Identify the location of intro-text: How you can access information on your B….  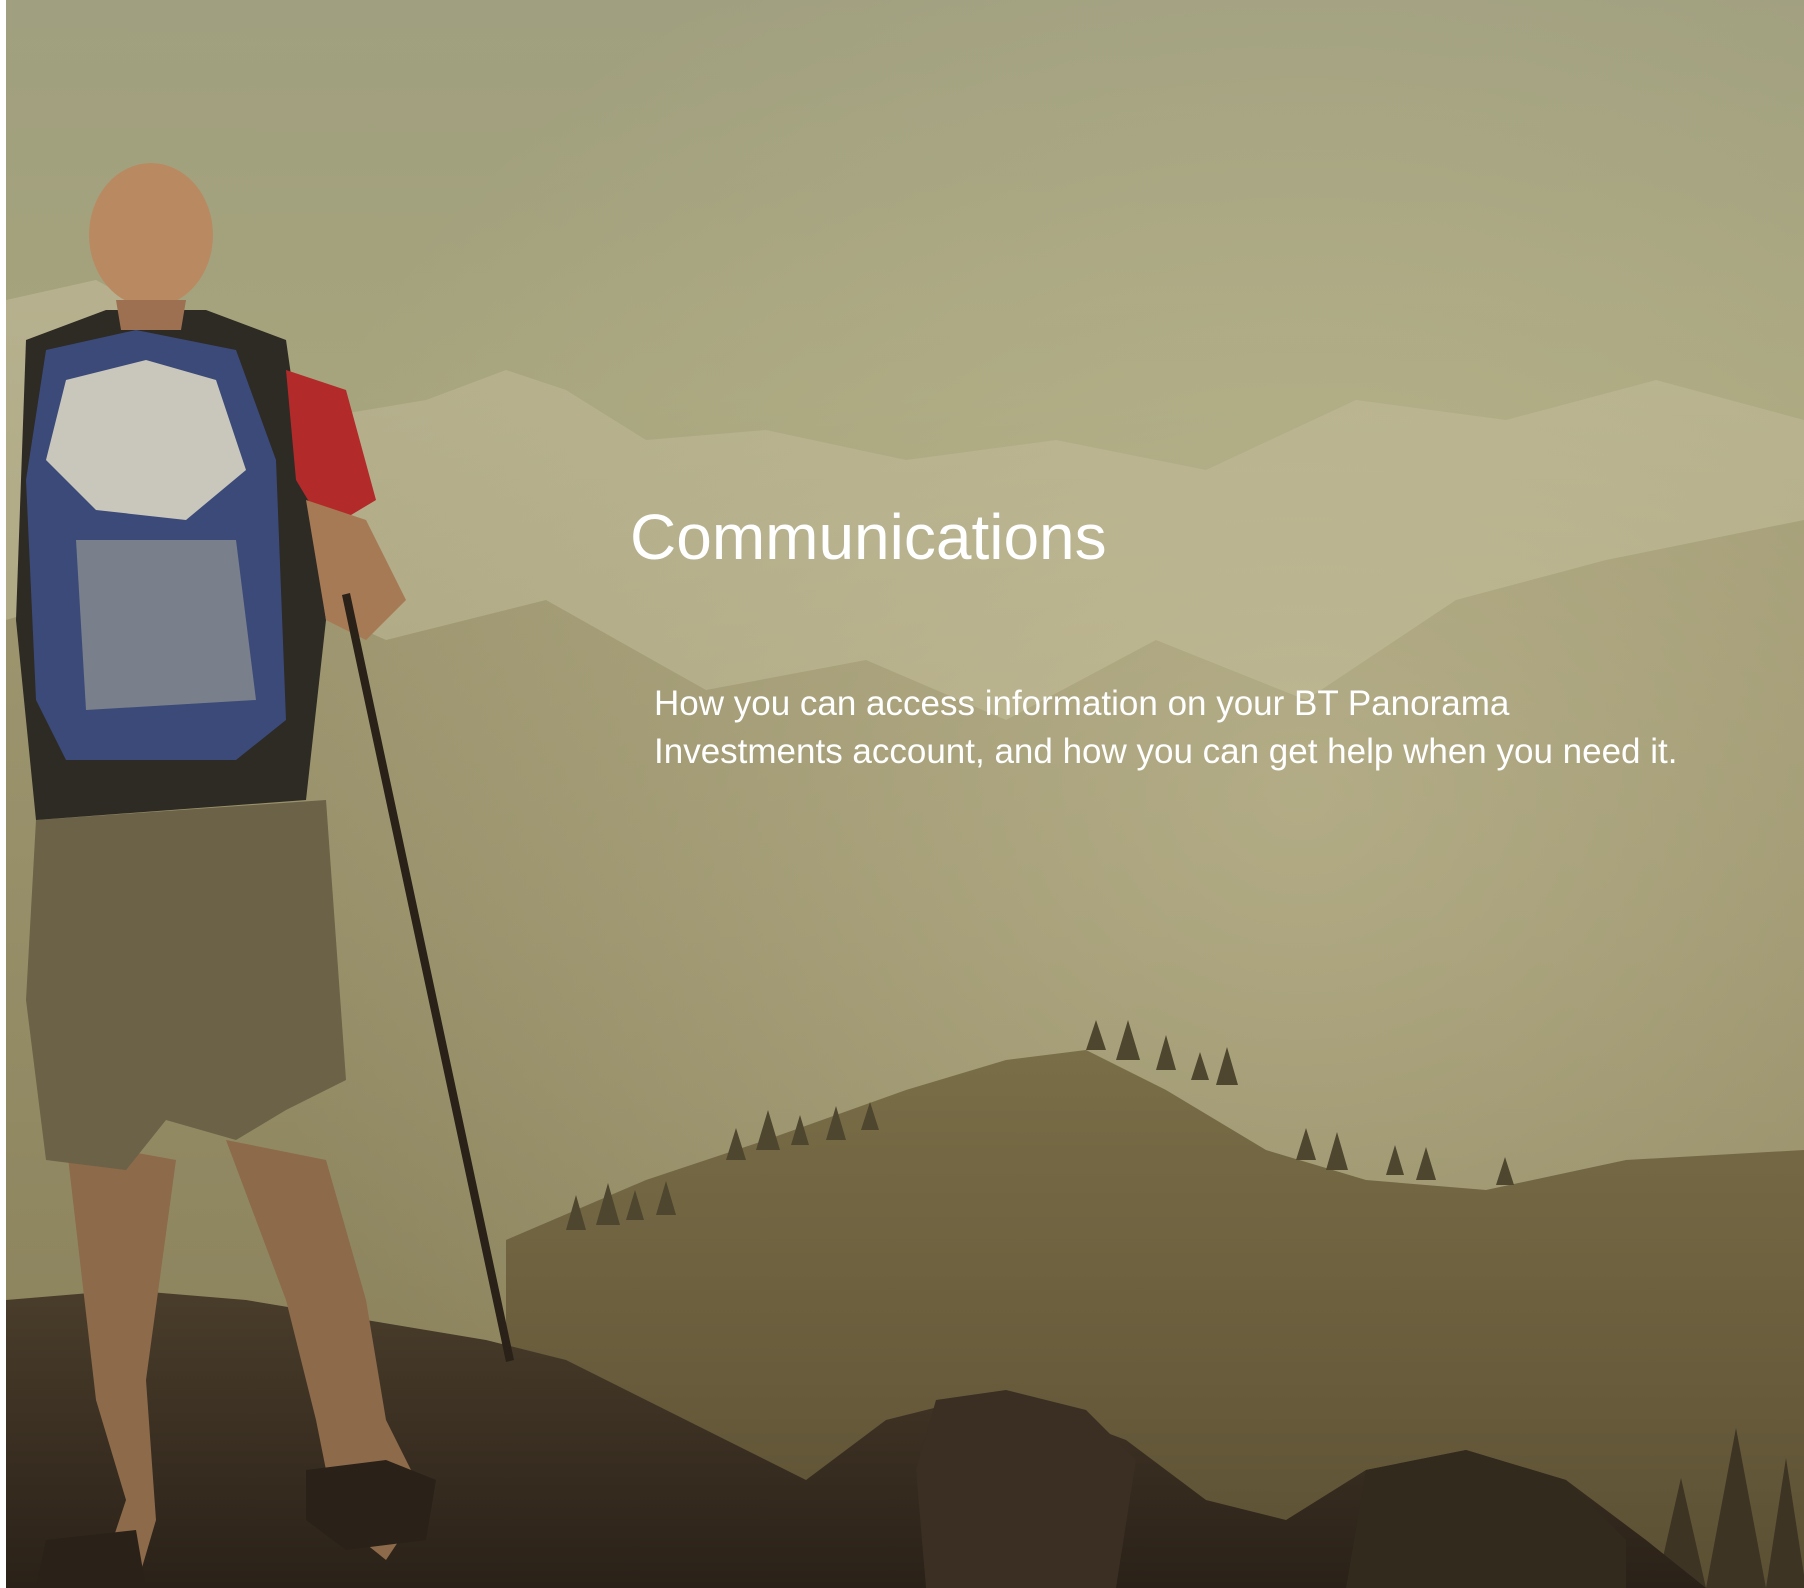
(1166, 727).